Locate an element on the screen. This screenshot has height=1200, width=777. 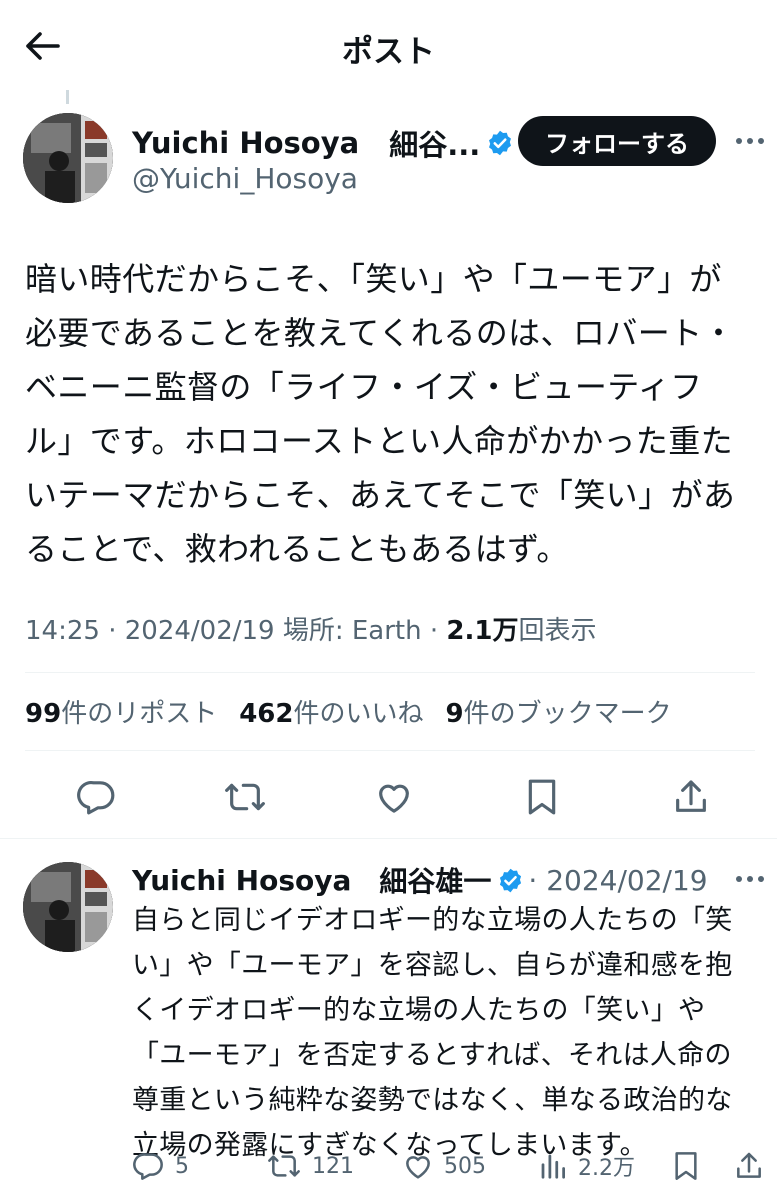
repost-count: 99 is located at coordinates (43, 714).